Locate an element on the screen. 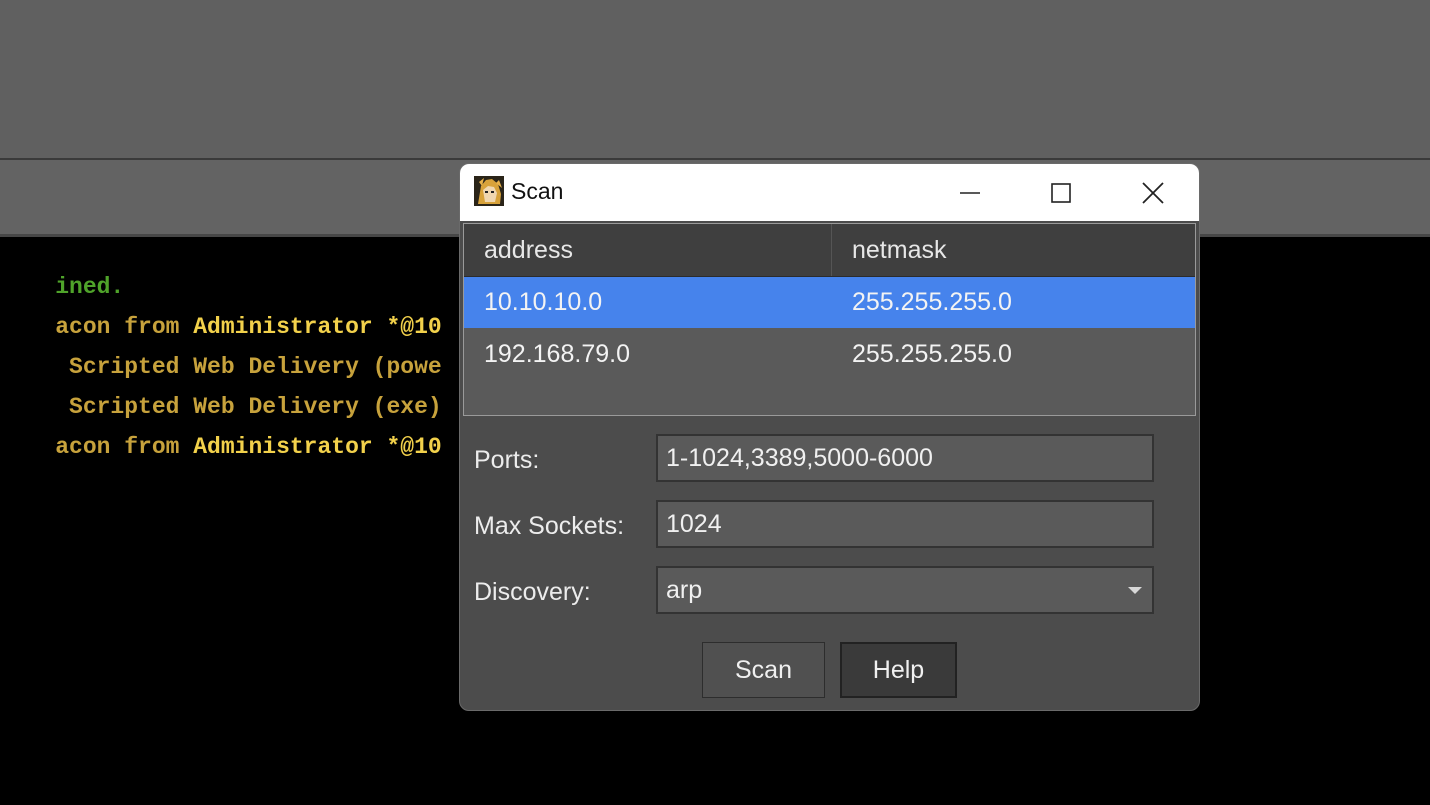  max-sockets-input: 1024 is located at coordinates (905, 524).